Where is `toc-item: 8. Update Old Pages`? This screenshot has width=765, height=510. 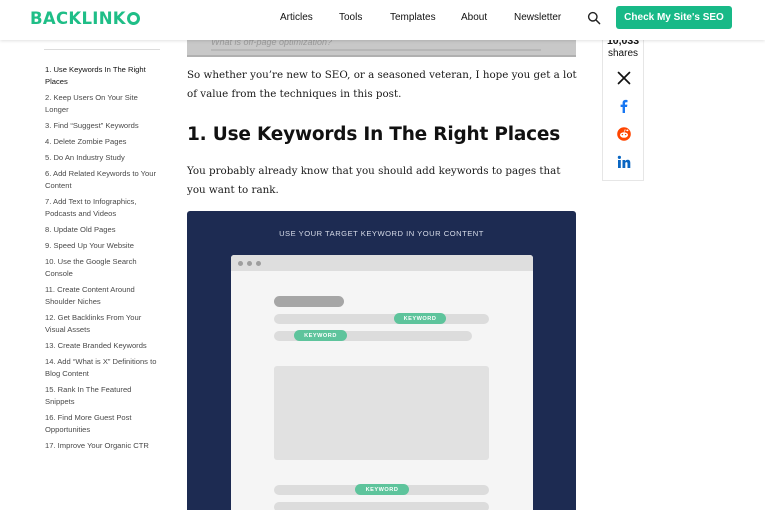
toc-item: 8. Update Old Pages is located at coordinates (104, 230).